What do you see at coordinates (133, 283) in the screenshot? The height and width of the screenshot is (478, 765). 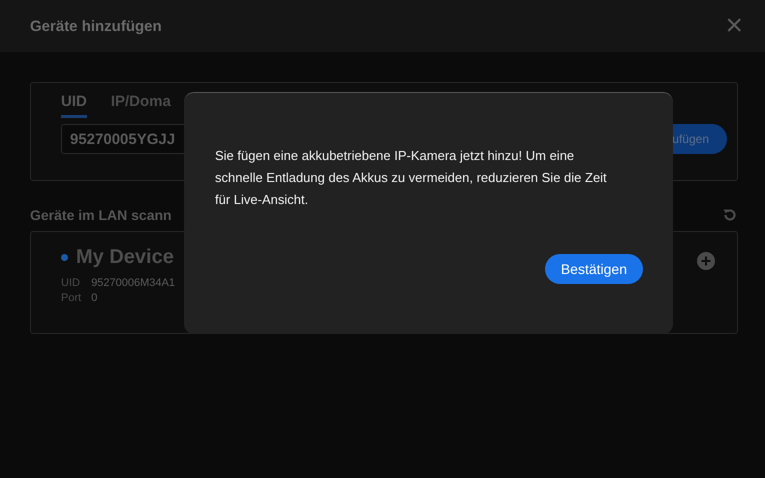 I see `field-value: 95270006M34A1` at bounding box center [133, 283].